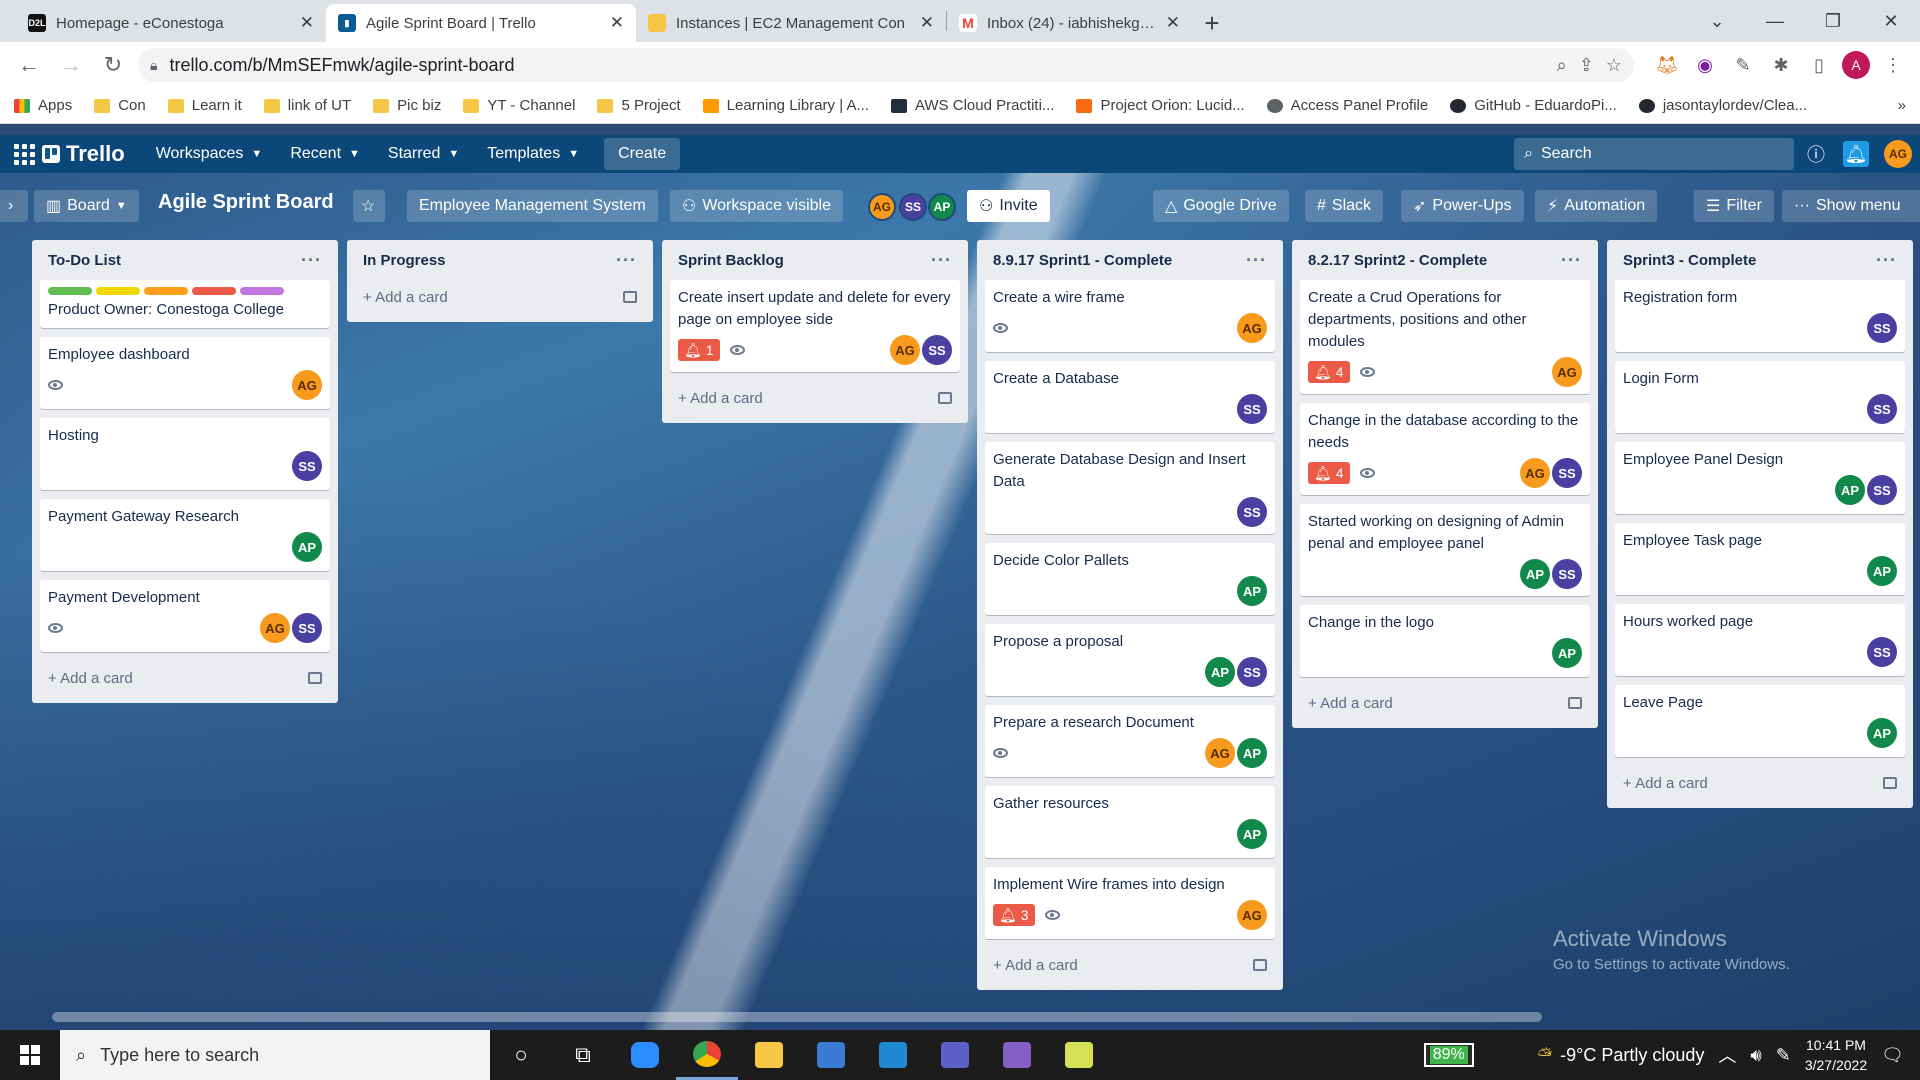  What do you see at coordinates (307, 105) in the screenshot?
I see `bookmark-folder: link of UT` at bounding box center [307, 105].